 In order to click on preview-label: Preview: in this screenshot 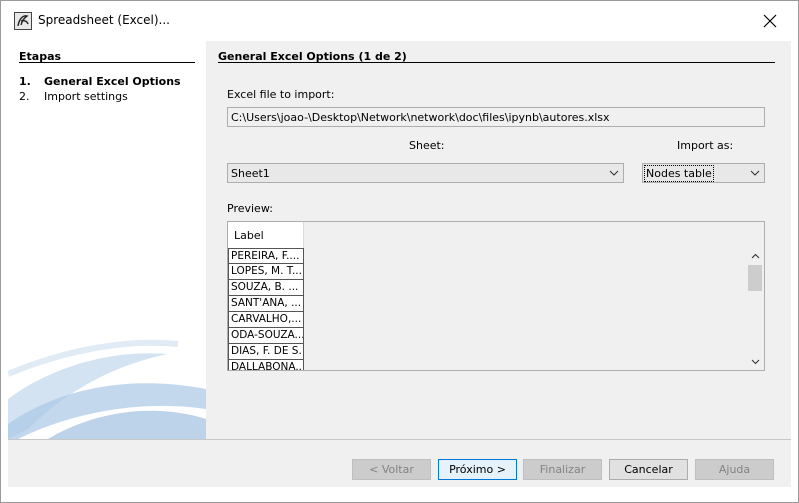, I will do `click(250, 208)`.